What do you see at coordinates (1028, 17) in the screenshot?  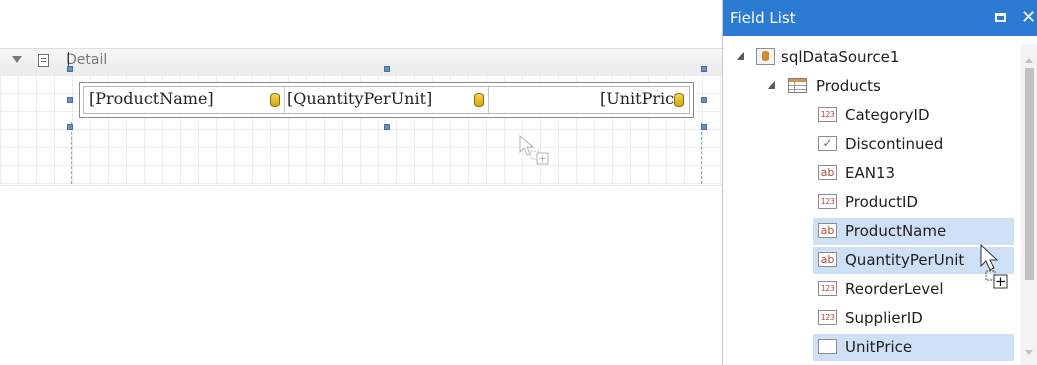 I see `close-icon: ✕` at bounding box center [1028, 17].